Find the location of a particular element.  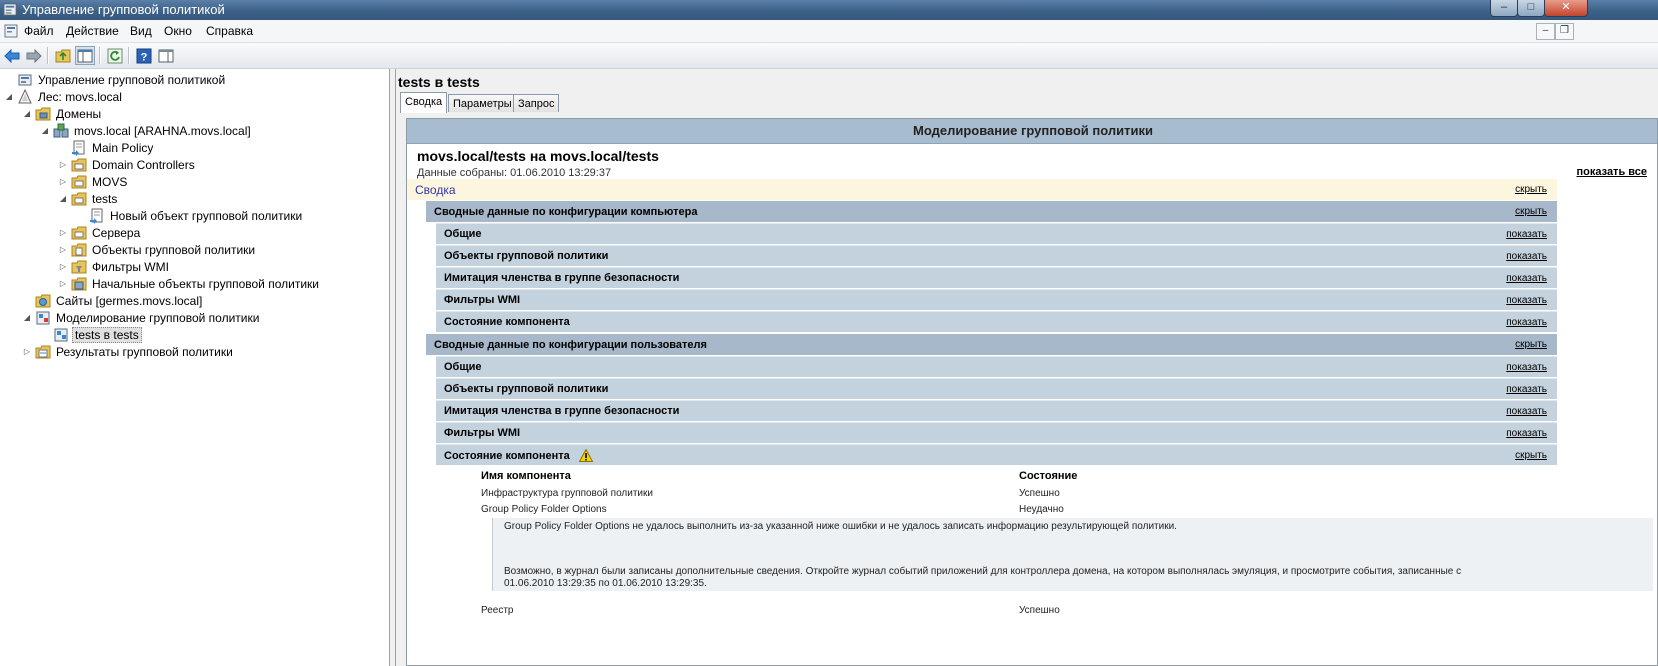

tree-item-domains: ◢ Домены is located at coordinates (62, 113).